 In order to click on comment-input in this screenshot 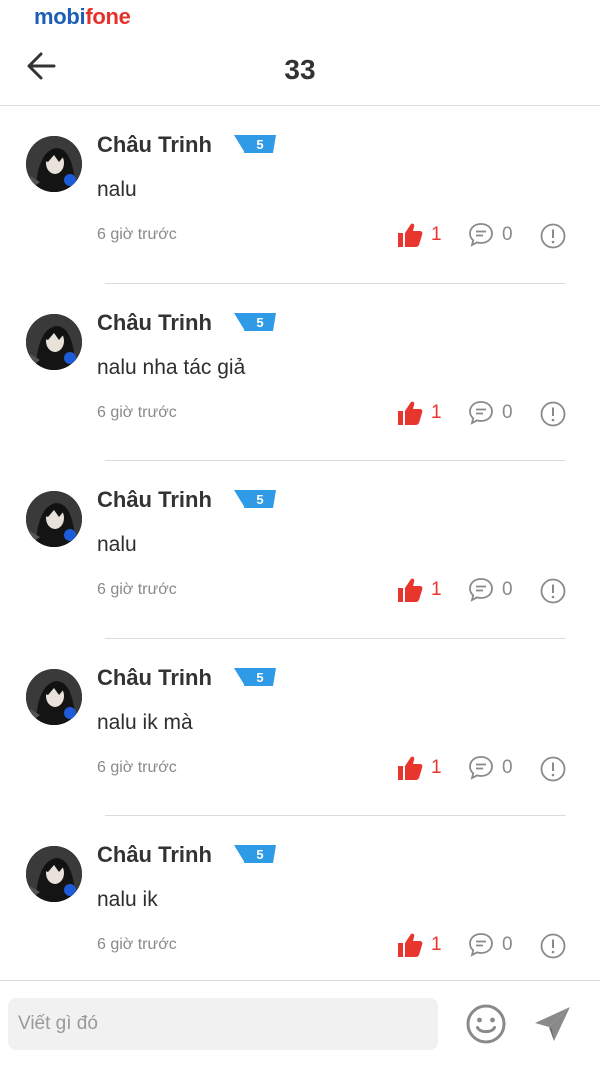, I will do `click(223, 1024)`.